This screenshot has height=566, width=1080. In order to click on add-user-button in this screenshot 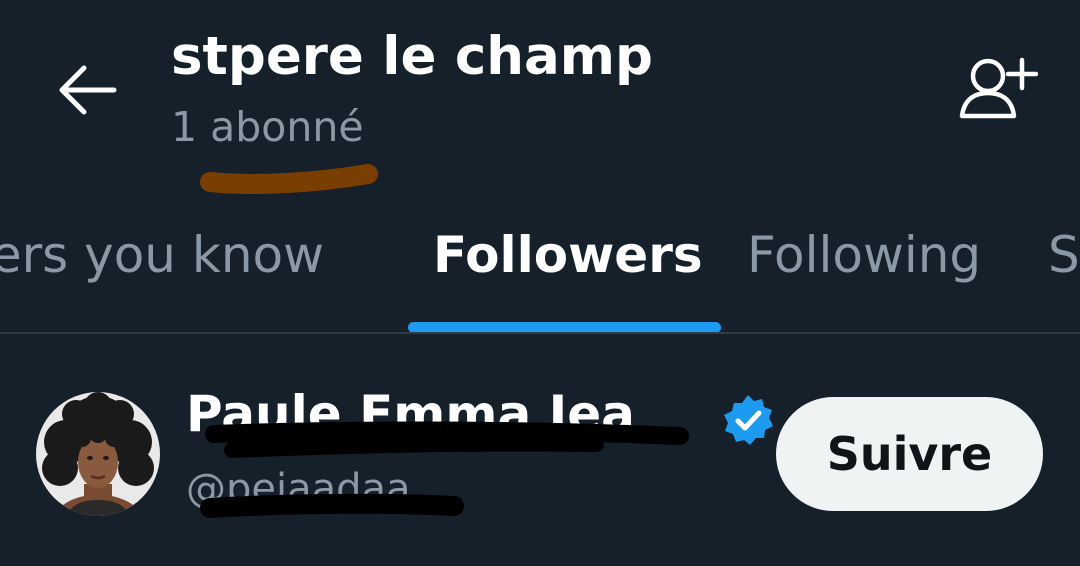, I will do `click(998, 89)`.